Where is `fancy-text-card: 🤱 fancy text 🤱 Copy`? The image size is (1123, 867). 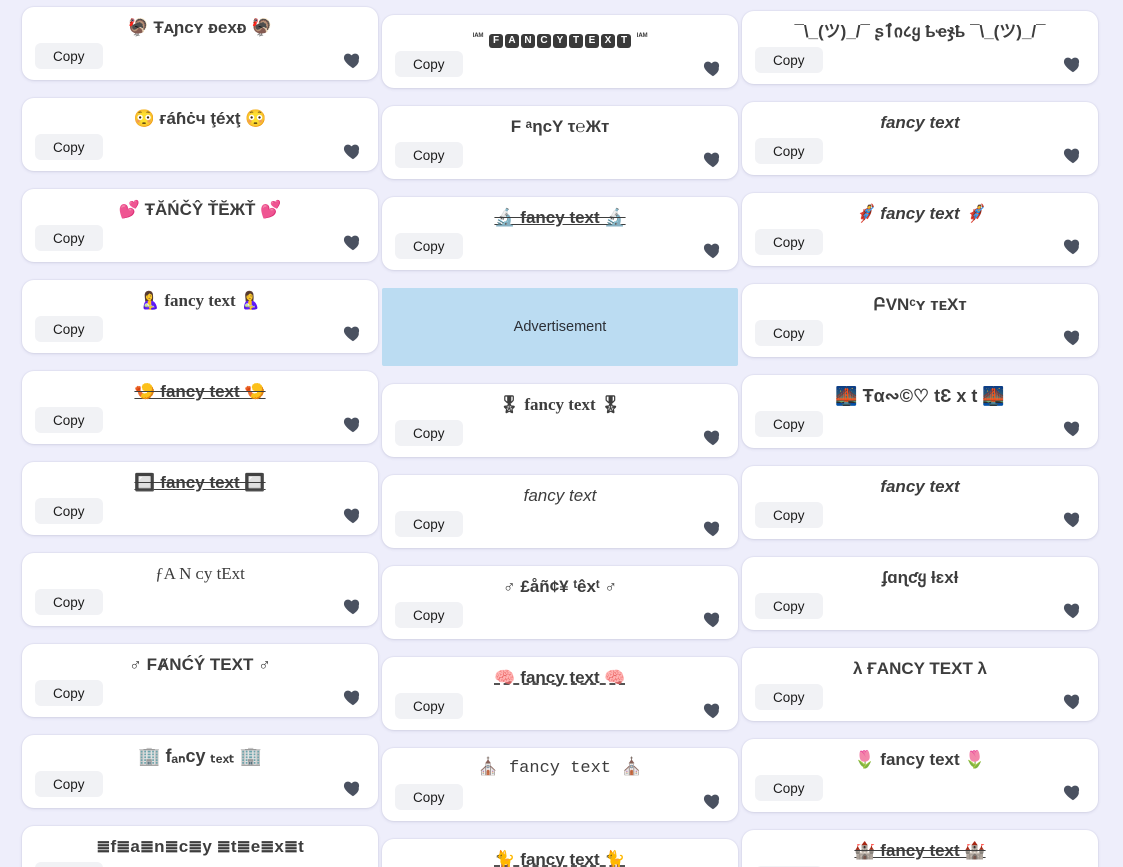
fancy-text-card: 🤱 fancy text 🤱 Copy is located at coordinates (200, 316).